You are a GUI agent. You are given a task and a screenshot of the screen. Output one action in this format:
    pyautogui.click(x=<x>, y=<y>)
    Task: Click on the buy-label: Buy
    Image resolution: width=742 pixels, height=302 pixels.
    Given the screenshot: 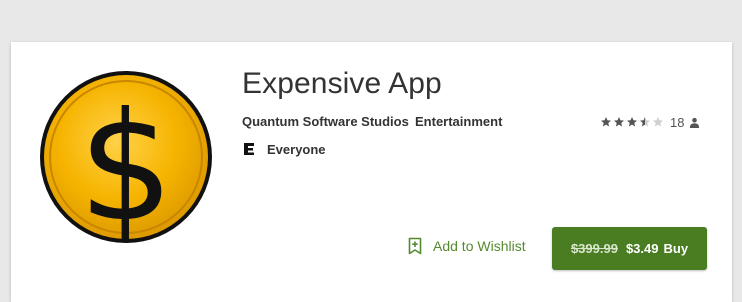 What is the action you would take?
    pyautogui.click(x=676, y=248)
    